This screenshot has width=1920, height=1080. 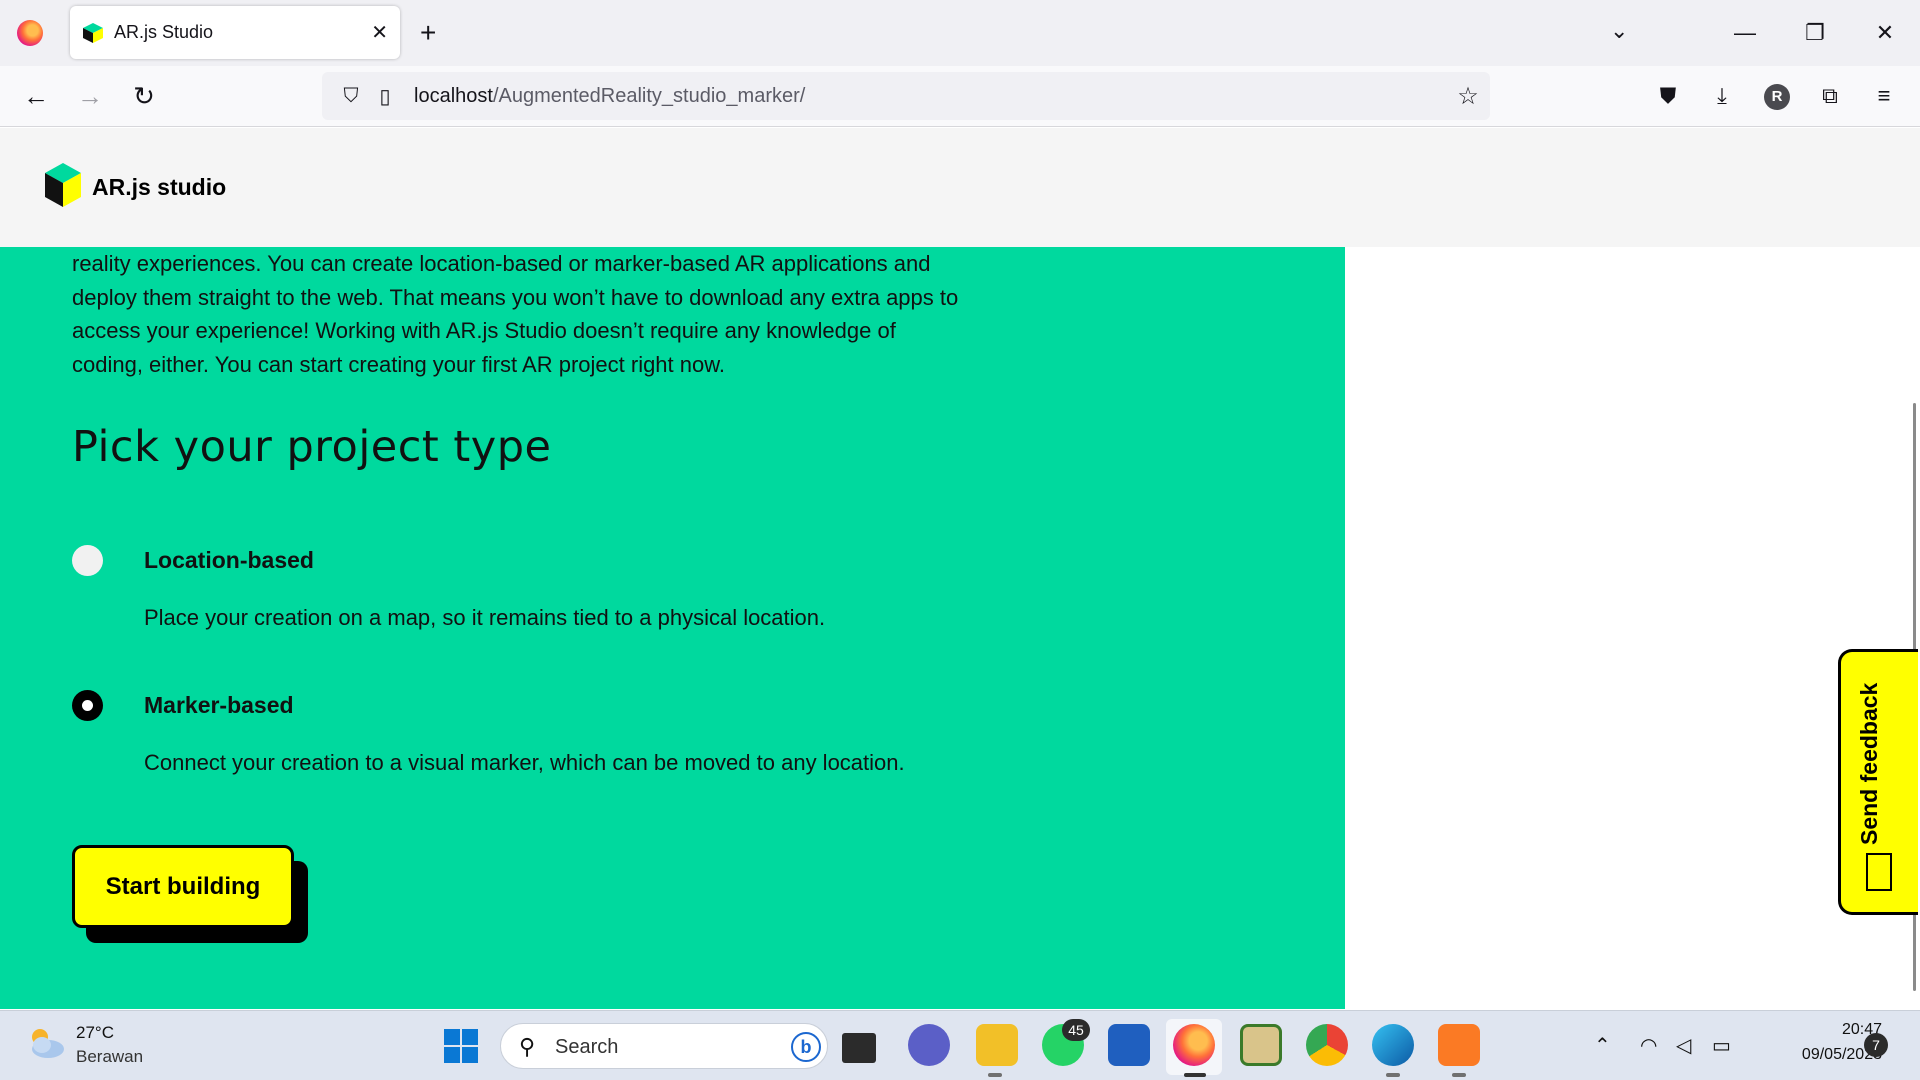 I want to click on arjs-favicon-icon, so click(x=93, y=32).